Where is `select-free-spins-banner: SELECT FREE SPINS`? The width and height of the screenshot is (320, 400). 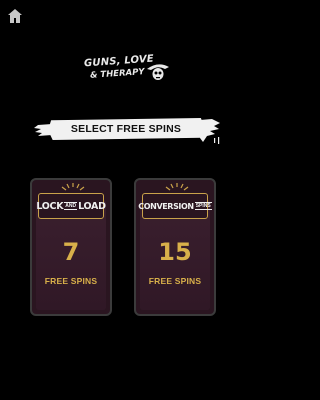
select-free-spins-banner: SELECT FREE SPINS is located at coordinates (126, 129).